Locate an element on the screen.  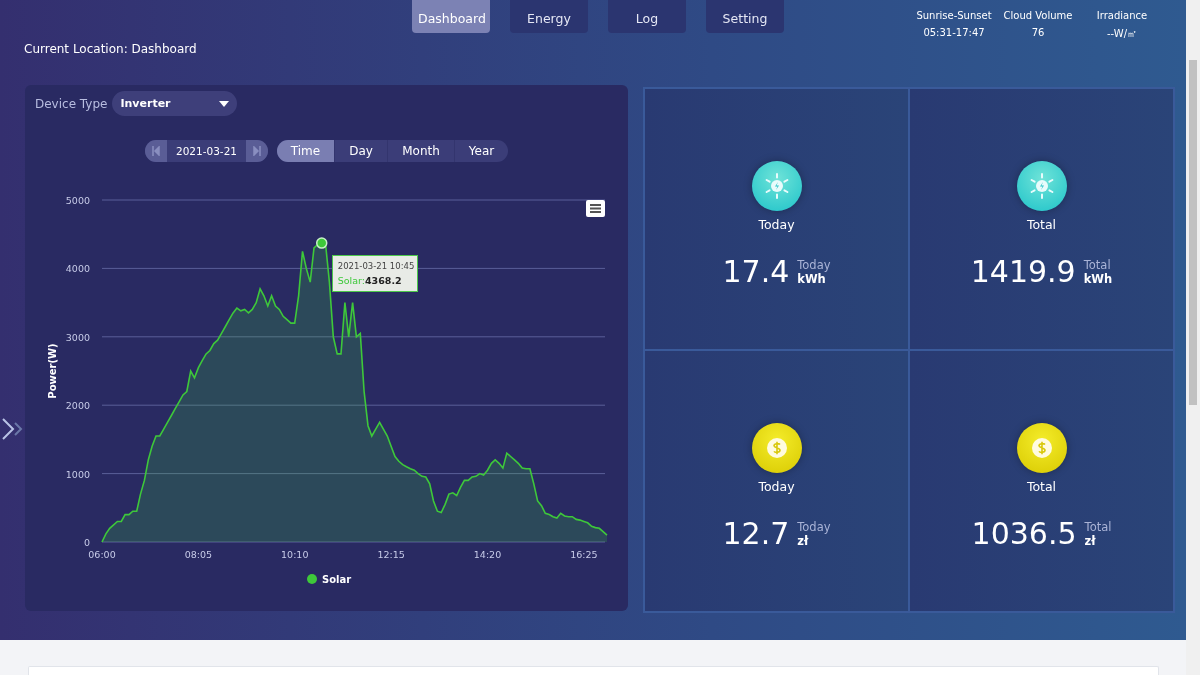
nav-tab: Energy is located at coordinates (549, 16).